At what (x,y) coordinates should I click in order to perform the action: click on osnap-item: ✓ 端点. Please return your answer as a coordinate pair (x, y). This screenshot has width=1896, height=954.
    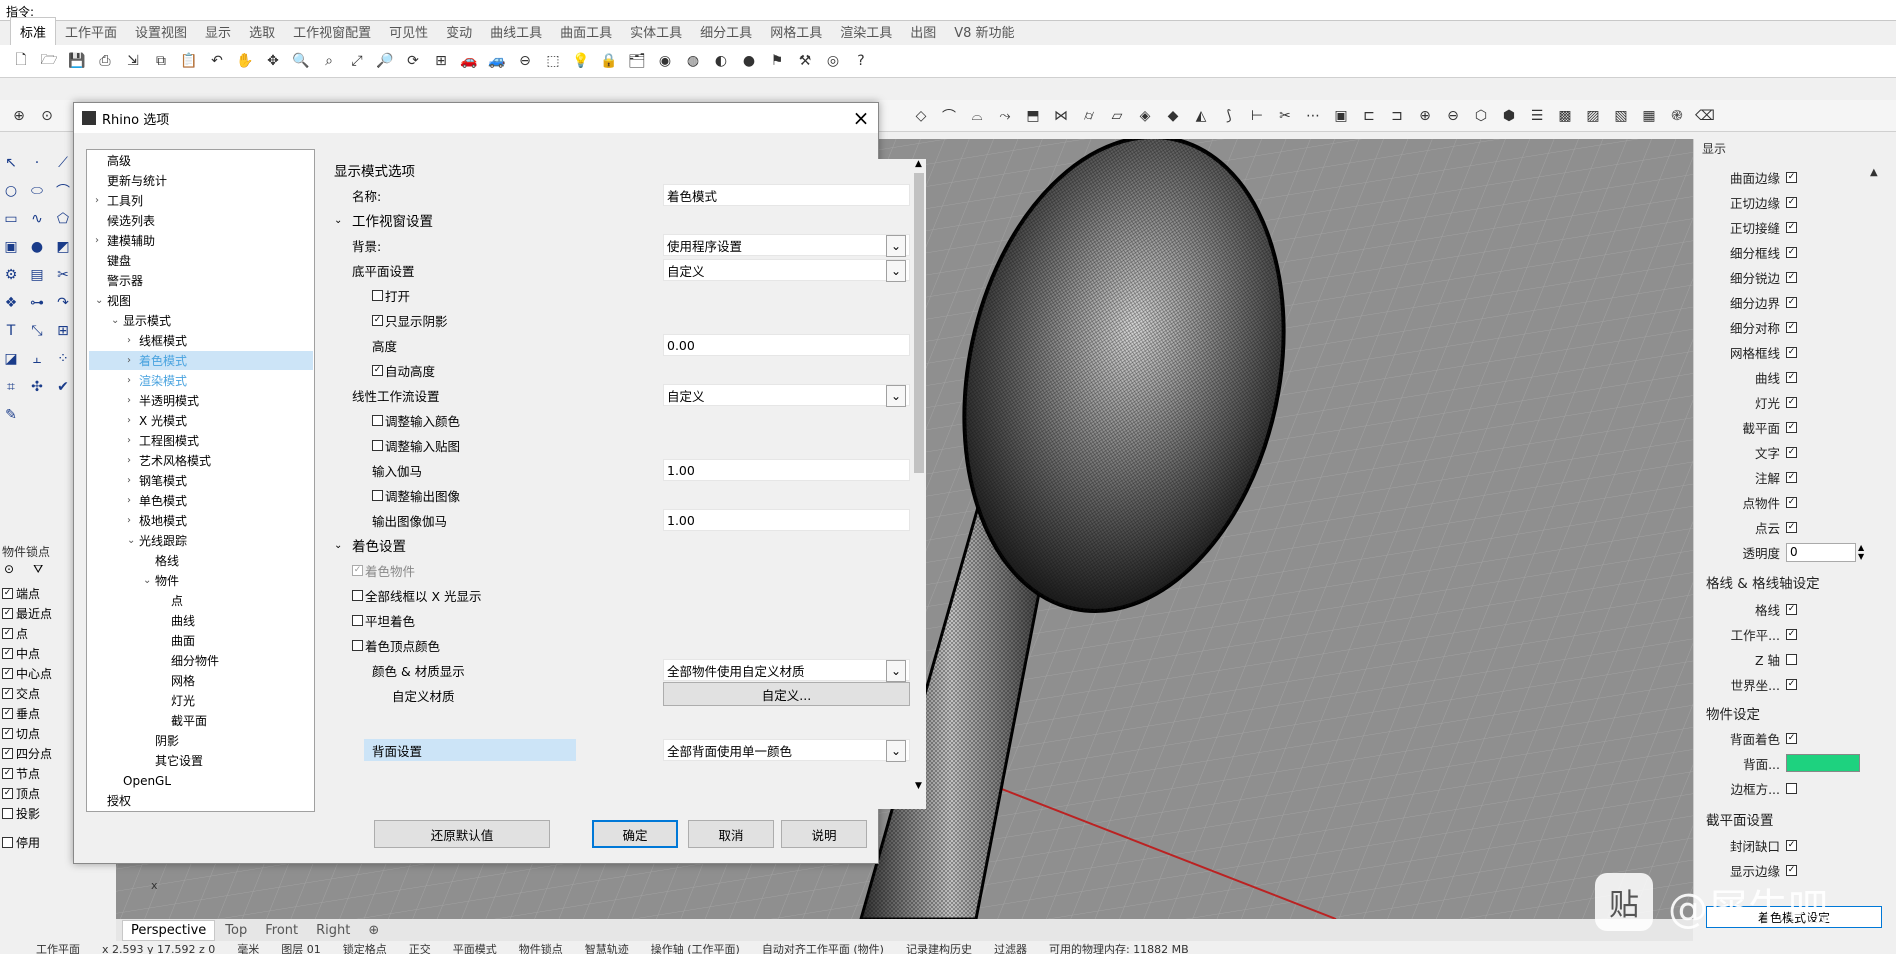
    Looking at the image, I should click on (21, 593).